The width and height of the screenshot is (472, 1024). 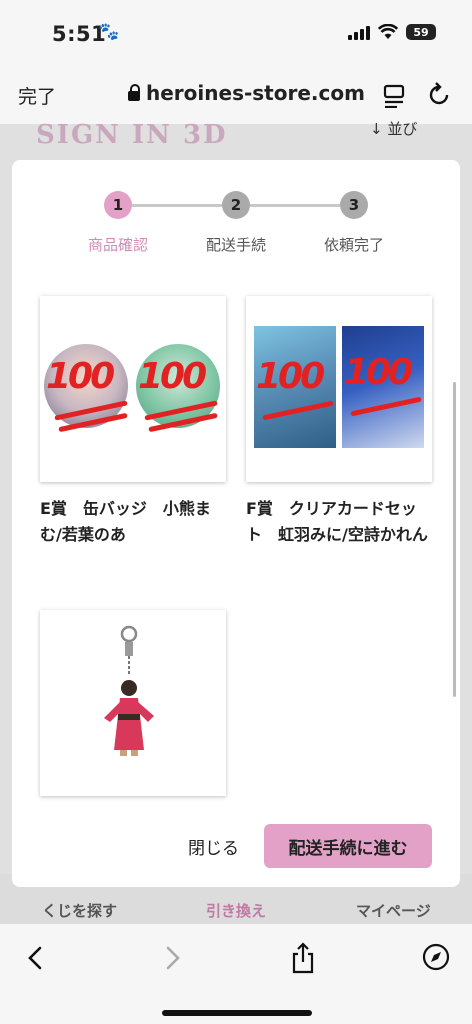 What do you see at coordinates (134, 92) in the screenshot?
I see `lock-icon` at bounding box center [134, 92].